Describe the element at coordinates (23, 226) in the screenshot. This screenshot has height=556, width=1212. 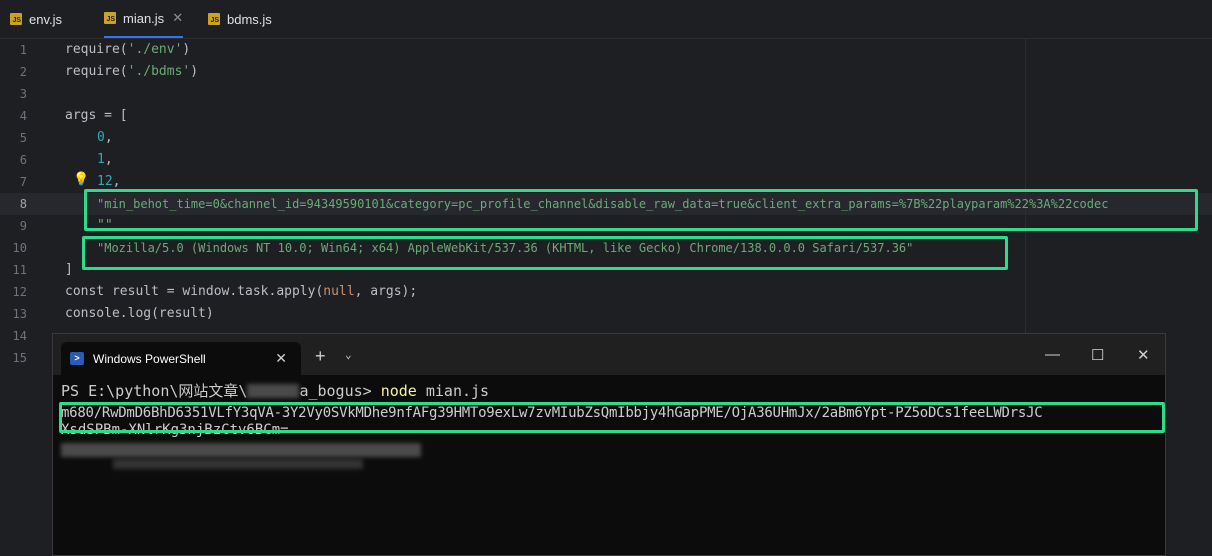
I see `line-number: 9` at that location.